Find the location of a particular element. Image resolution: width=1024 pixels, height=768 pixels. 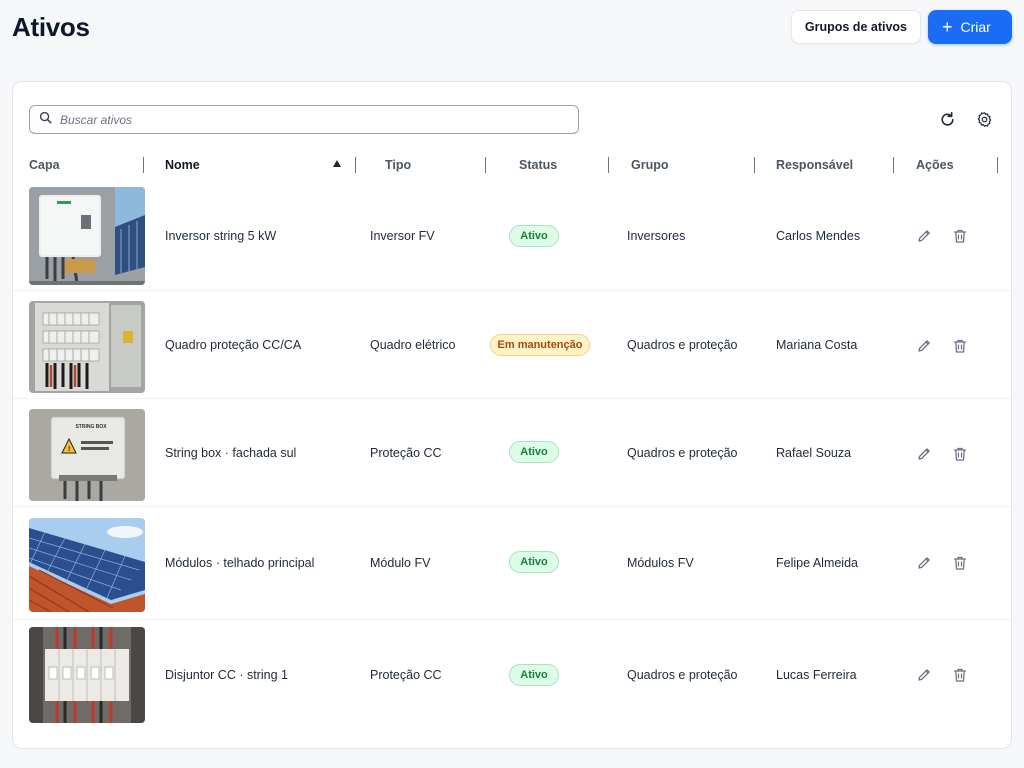

asset-owner: Lucas Ferreira is located at coordinates (816, 675).